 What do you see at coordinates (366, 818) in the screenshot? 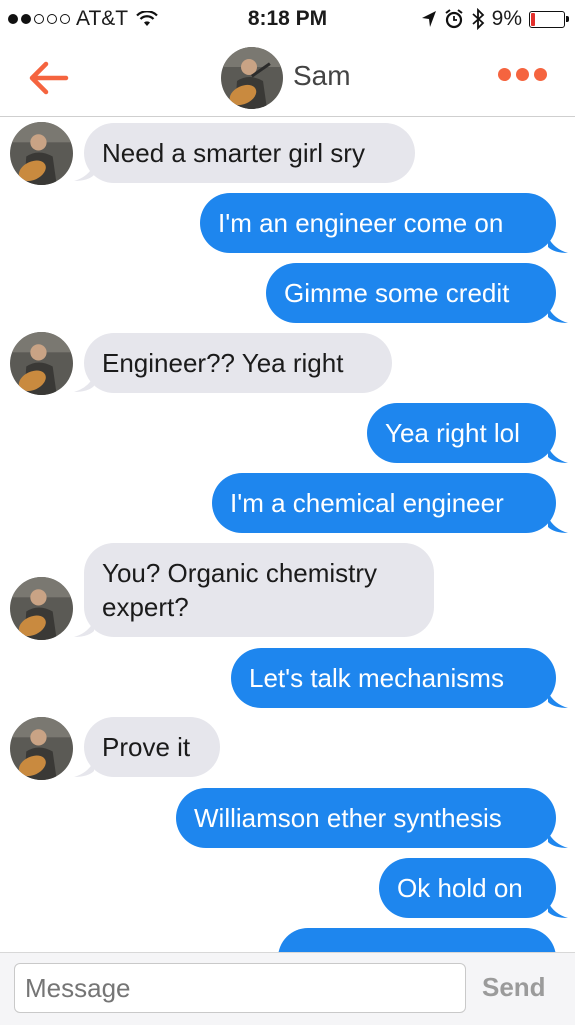
I see `message-text: Williamson ether synthesis` at bounding box center [366, 818].